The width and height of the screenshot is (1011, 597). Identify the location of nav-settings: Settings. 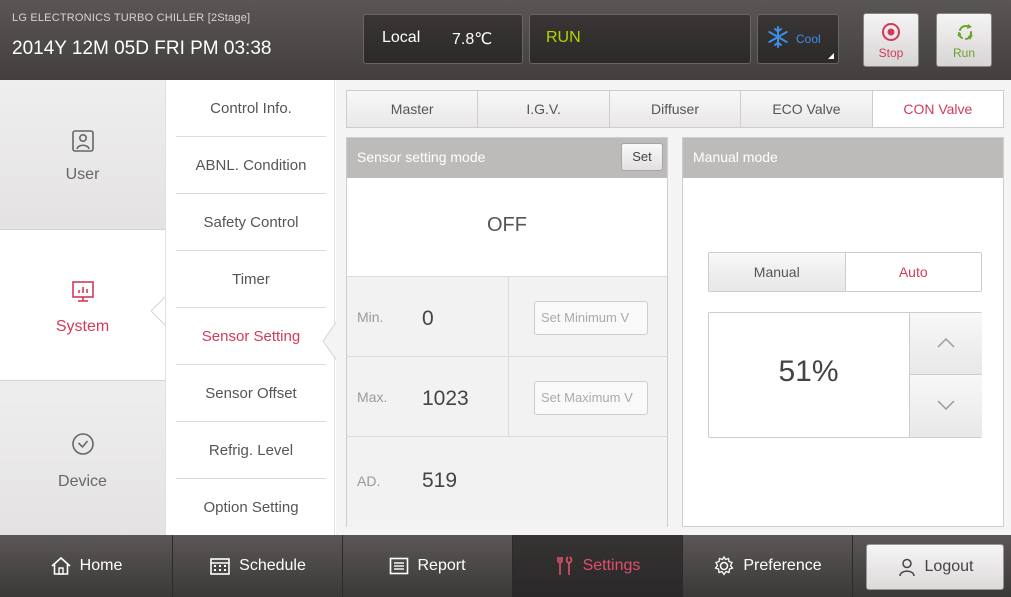
(598, 566).